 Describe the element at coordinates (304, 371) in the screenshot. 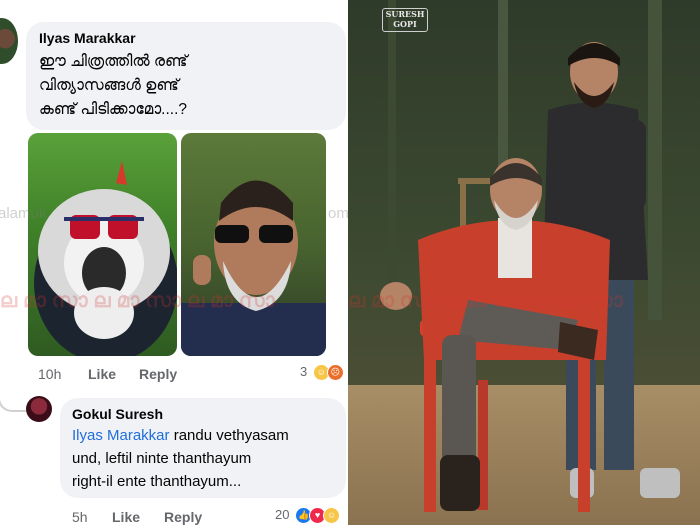

I see `reaction-count: 3` at that location.